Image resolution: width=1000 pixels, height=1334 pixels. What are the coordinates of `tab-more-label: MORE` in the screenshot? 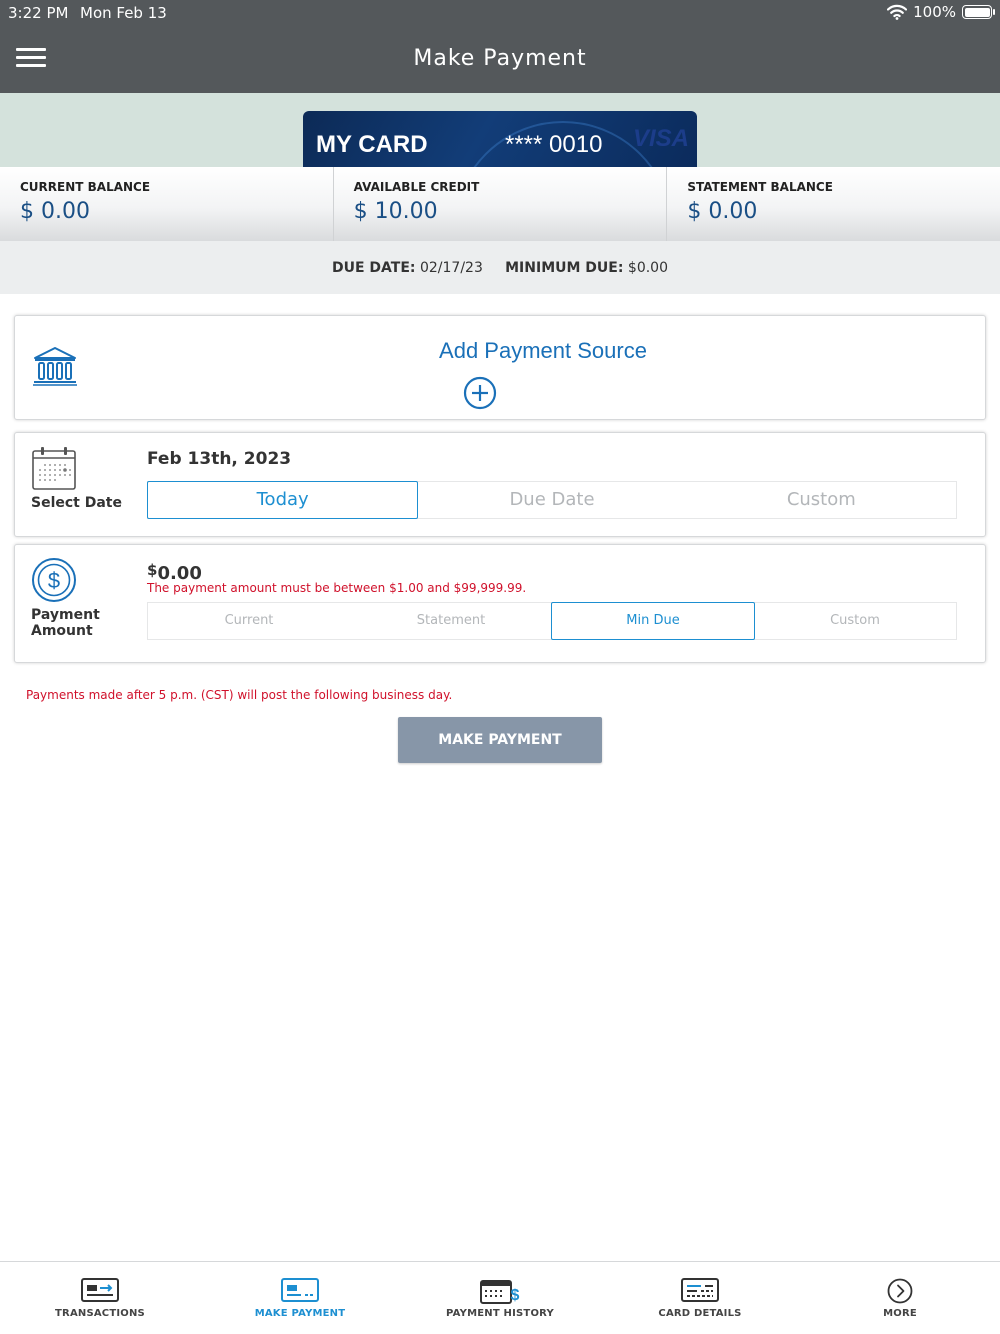 It's located at (900, 1313).